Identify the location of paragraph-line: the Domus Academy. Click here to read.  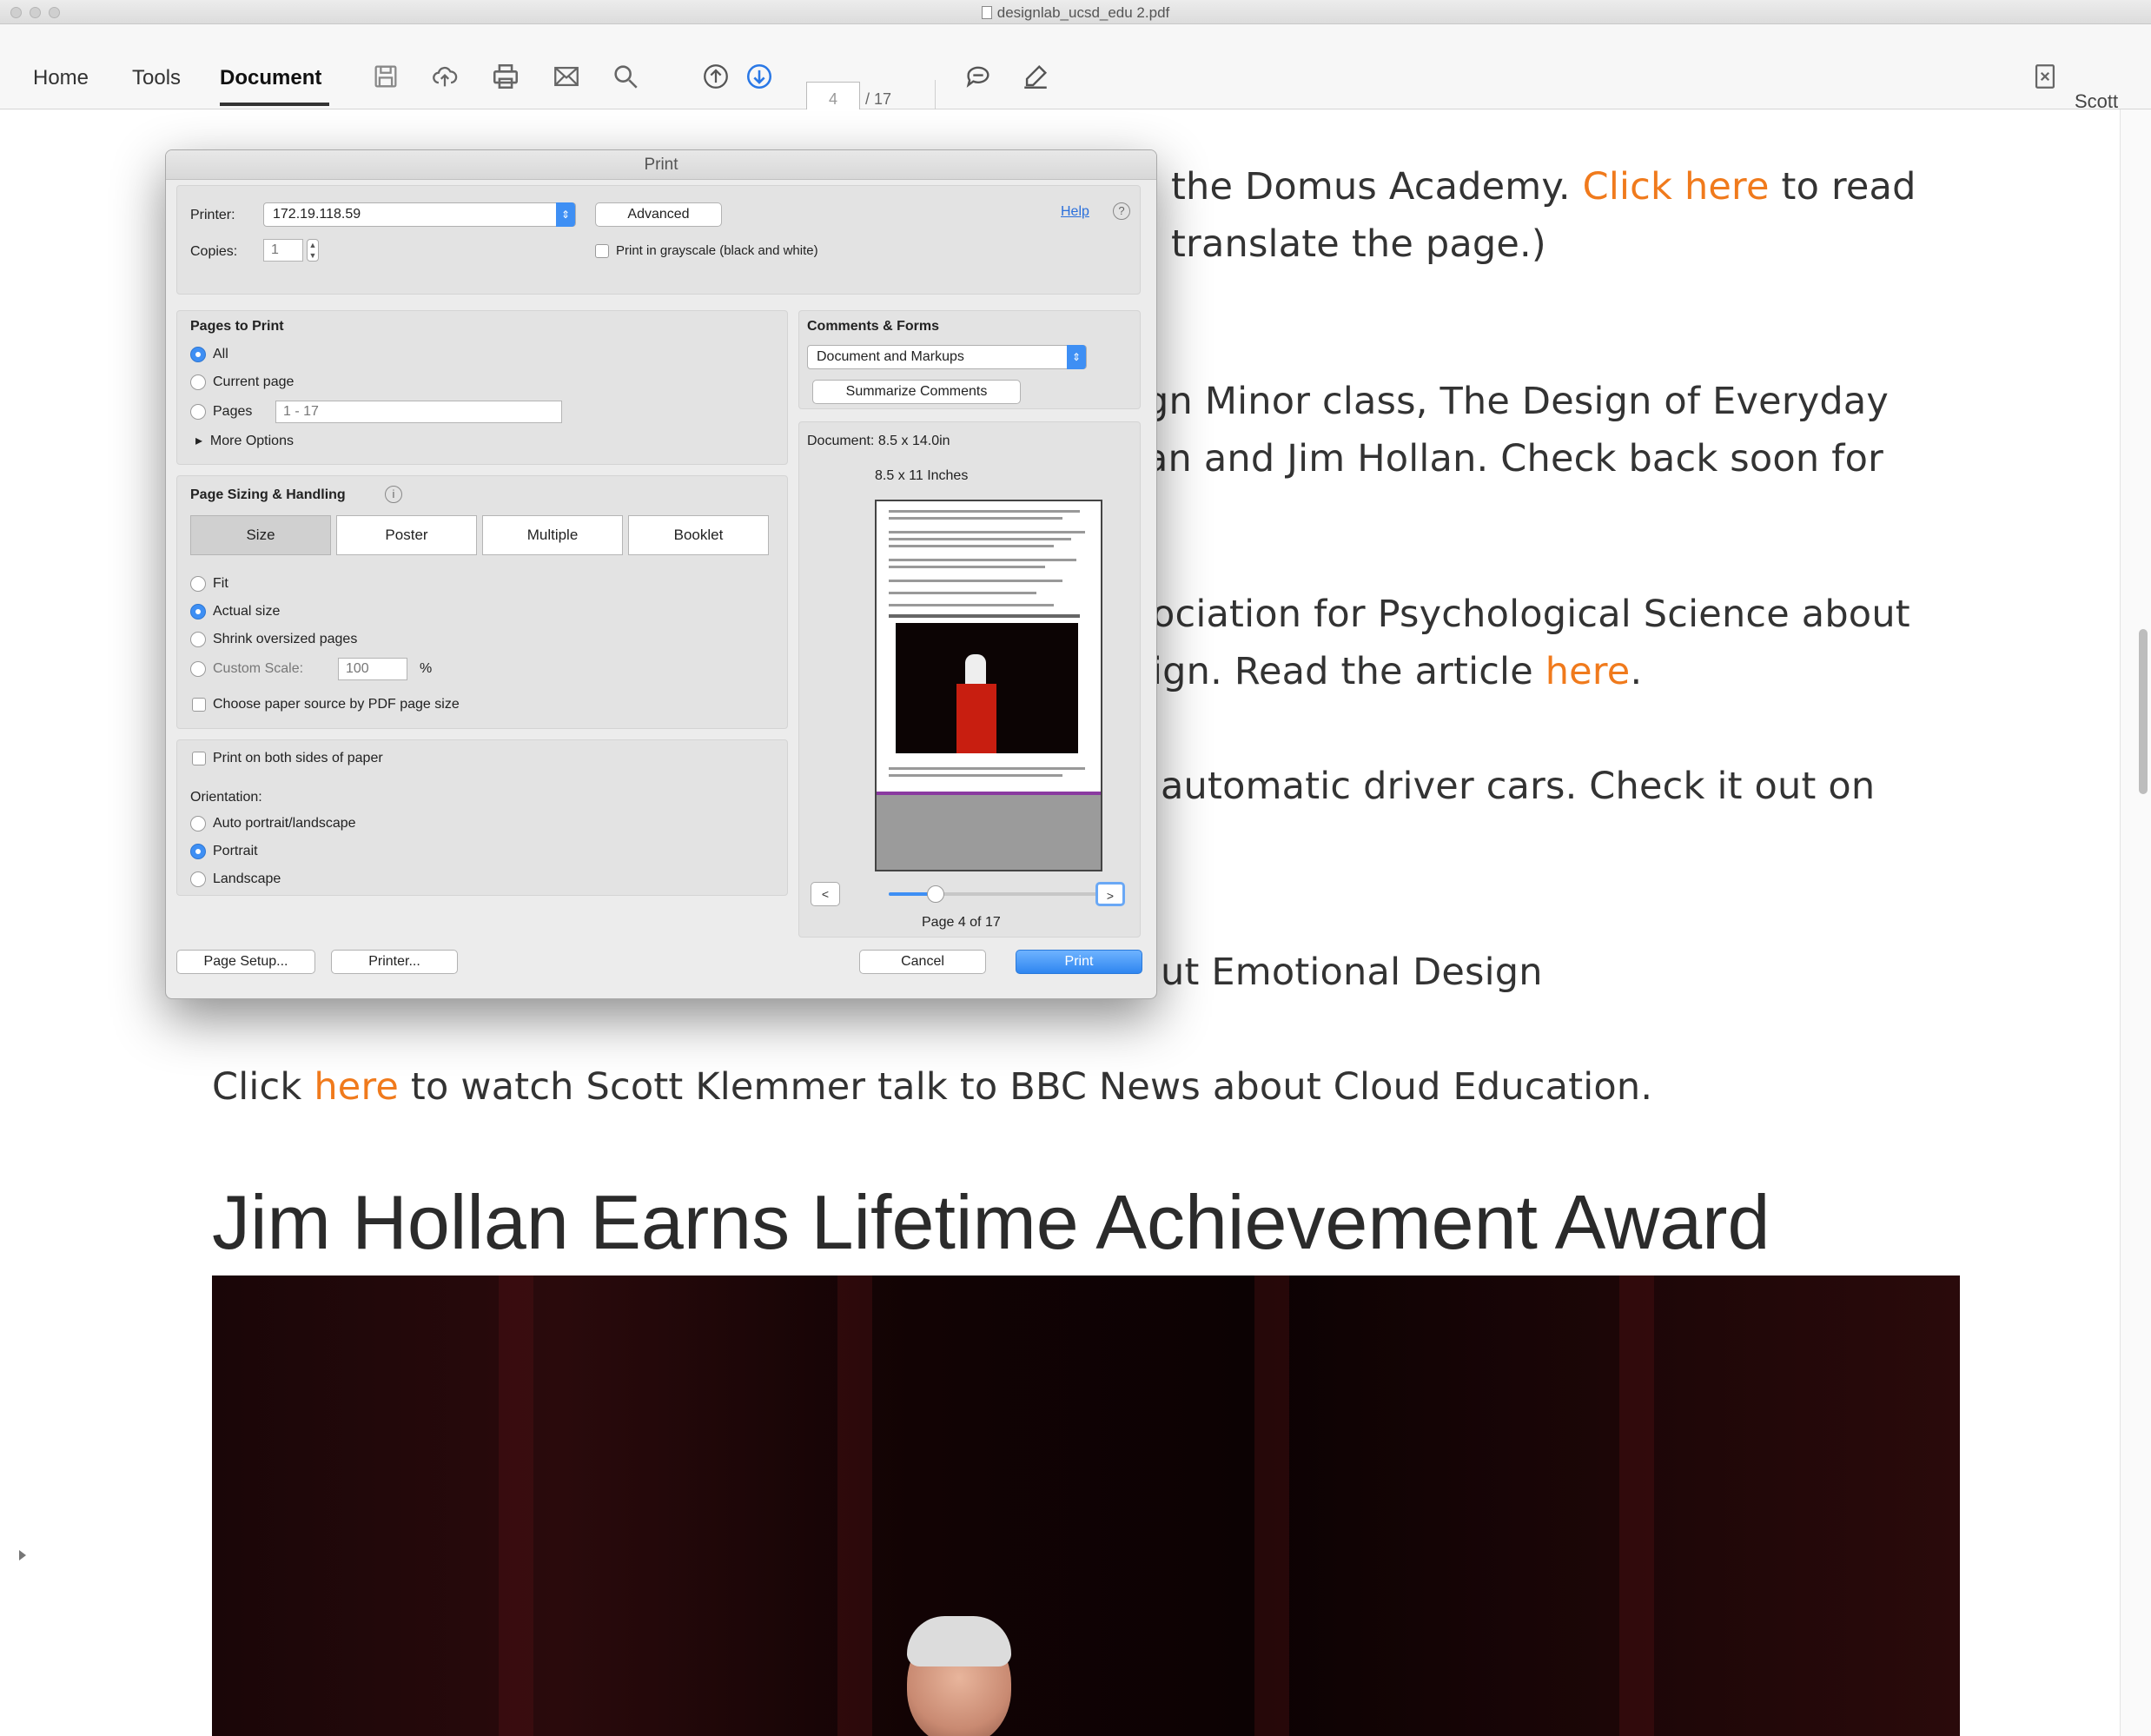
(1543, 187).